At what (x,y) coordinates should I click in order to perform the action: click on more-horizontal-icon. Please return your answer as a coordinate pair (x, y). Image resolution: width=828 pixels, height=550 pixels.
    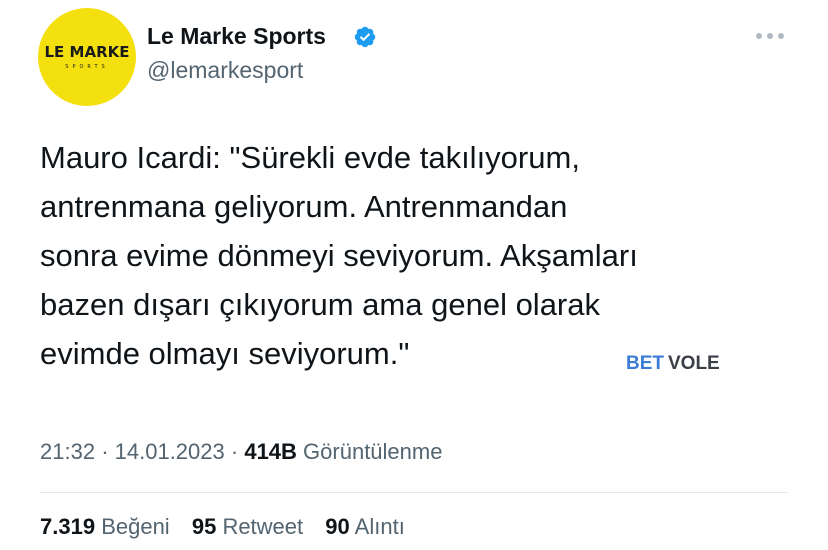
    Looking at the image, I should click on (770, 36).